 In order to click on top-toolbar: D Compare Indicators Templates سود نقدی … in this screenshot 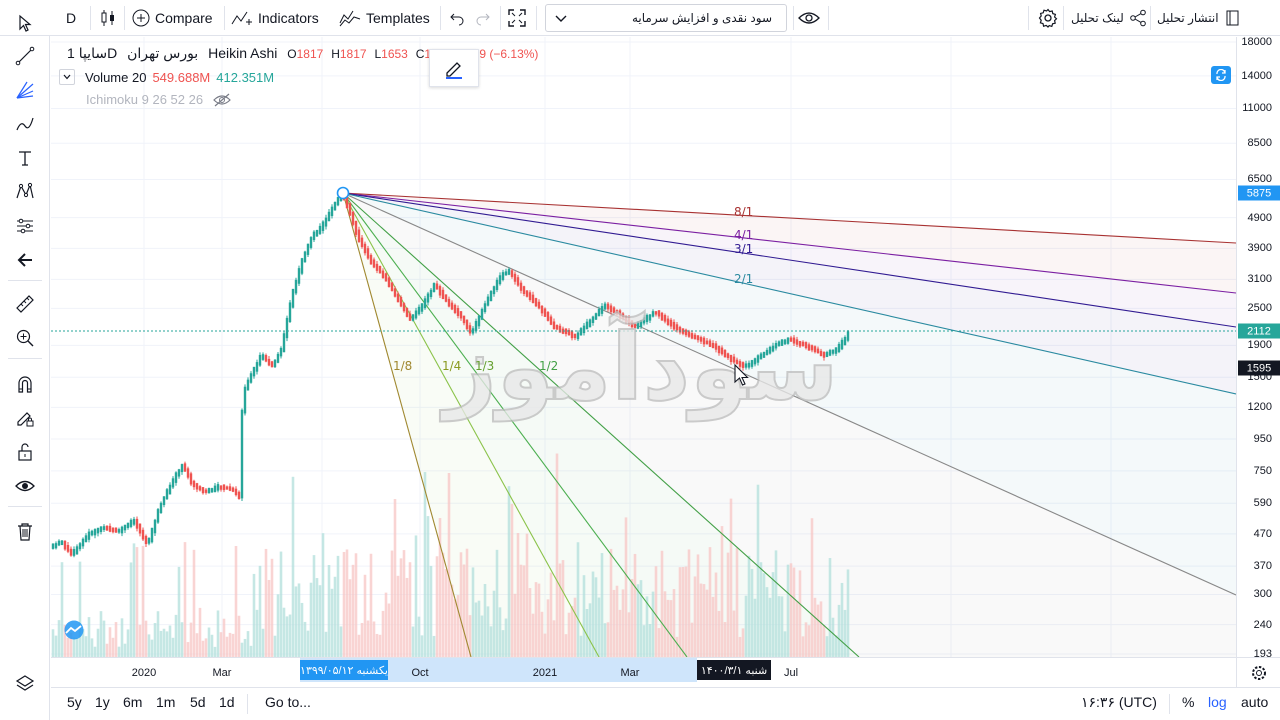, I will do `click(640, 18)`.